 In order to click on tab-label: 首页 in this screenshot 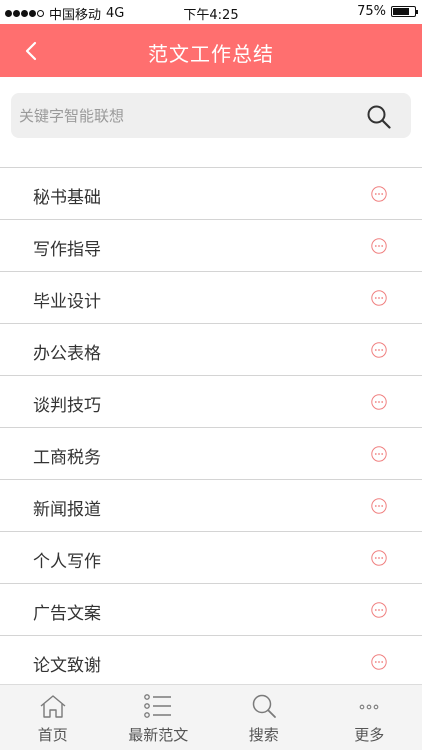, I will do `click(52, 735)`.